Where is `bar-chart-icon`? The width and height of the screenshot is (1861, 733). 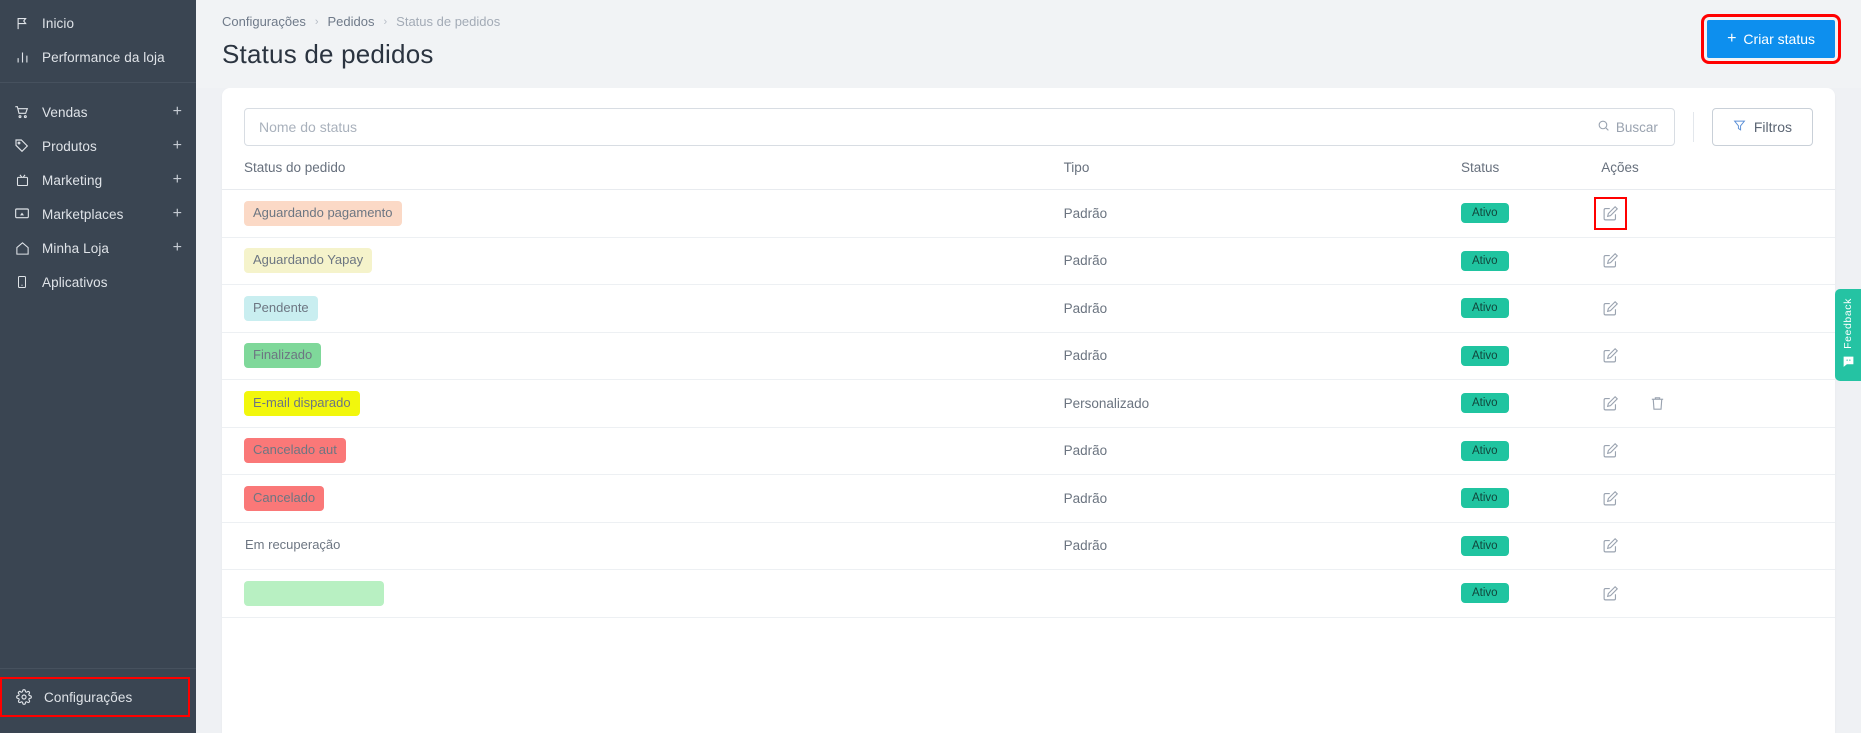
bar-chart-icon is located at coordinates (22, 57).